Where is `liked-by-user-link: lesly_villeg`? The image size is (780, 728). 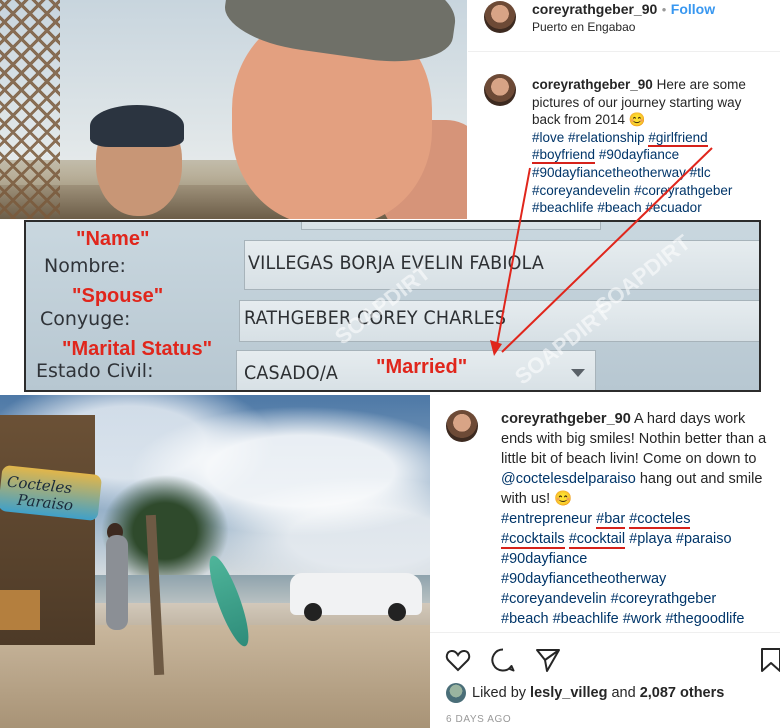
liked-by-user-link: lesly_villeg is located at coordinates (568, 693).